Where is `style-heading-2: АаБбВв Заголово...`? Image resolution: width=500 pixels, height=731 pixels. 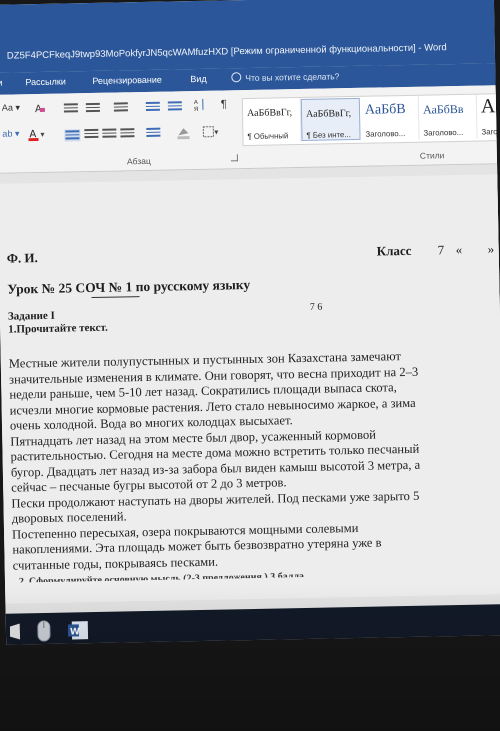 style-heading-2: АаБбВв Заголово... is located at coordinates (448, 117).